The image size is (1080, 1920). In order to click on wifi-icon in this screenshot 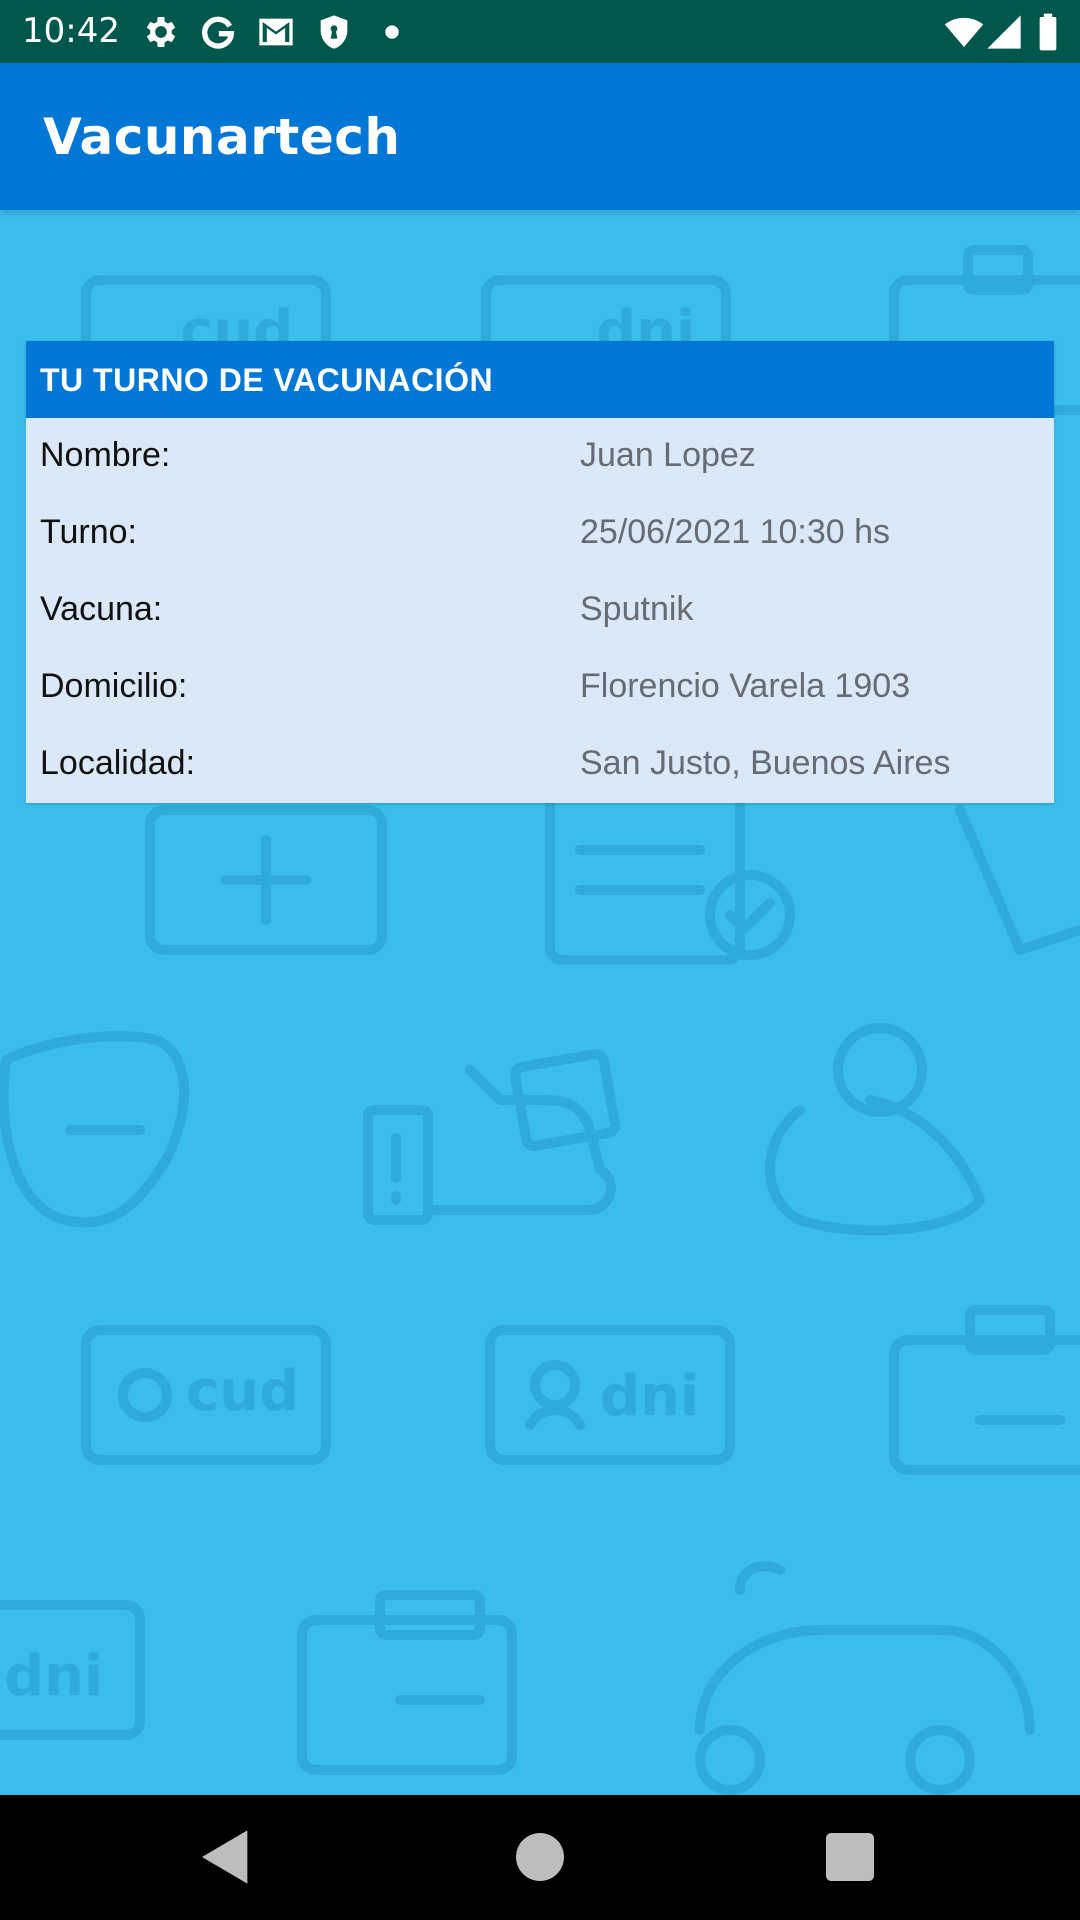, I will do `click(964, 32)`.